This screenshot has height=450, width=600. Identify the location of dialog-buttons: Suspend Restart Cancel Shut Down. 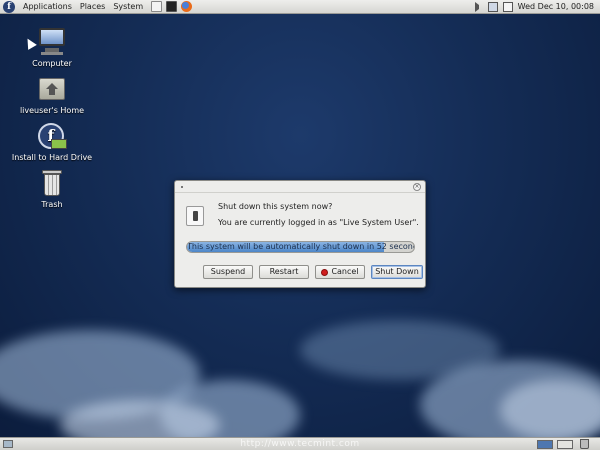
(313, 272).